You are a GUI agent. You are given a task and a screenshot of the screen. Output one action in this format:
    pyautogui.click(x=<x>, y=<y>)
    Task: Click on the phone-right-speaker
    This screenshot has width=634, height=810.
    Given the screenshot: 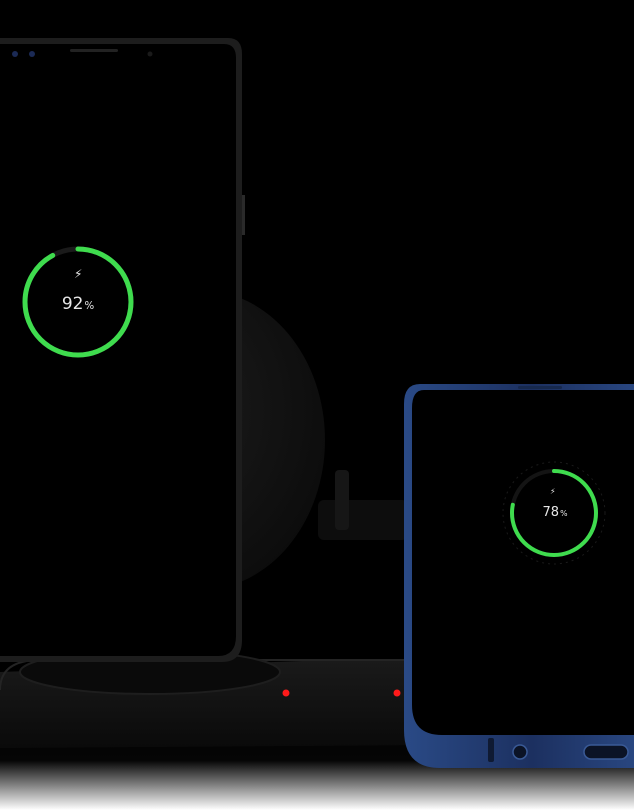 What is the action you would take?
    pyautogui.click(x=540, y=387)
    